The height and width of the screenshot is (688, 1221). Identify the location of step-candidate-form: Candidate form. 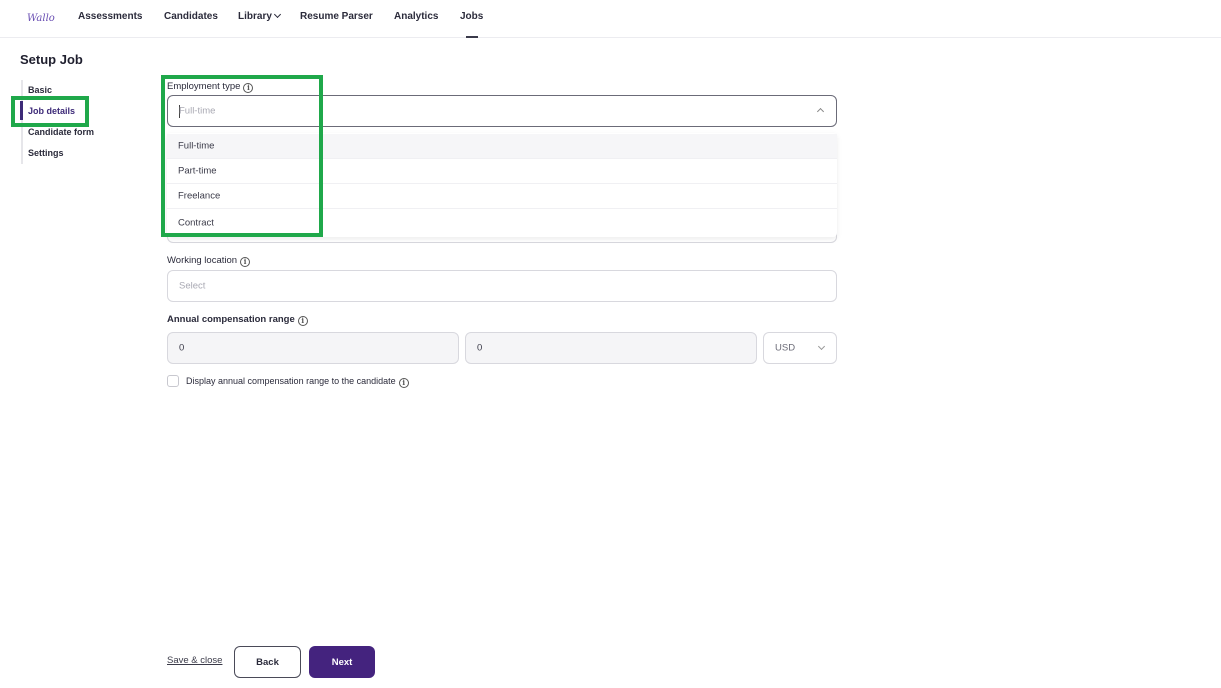
(61, 132).